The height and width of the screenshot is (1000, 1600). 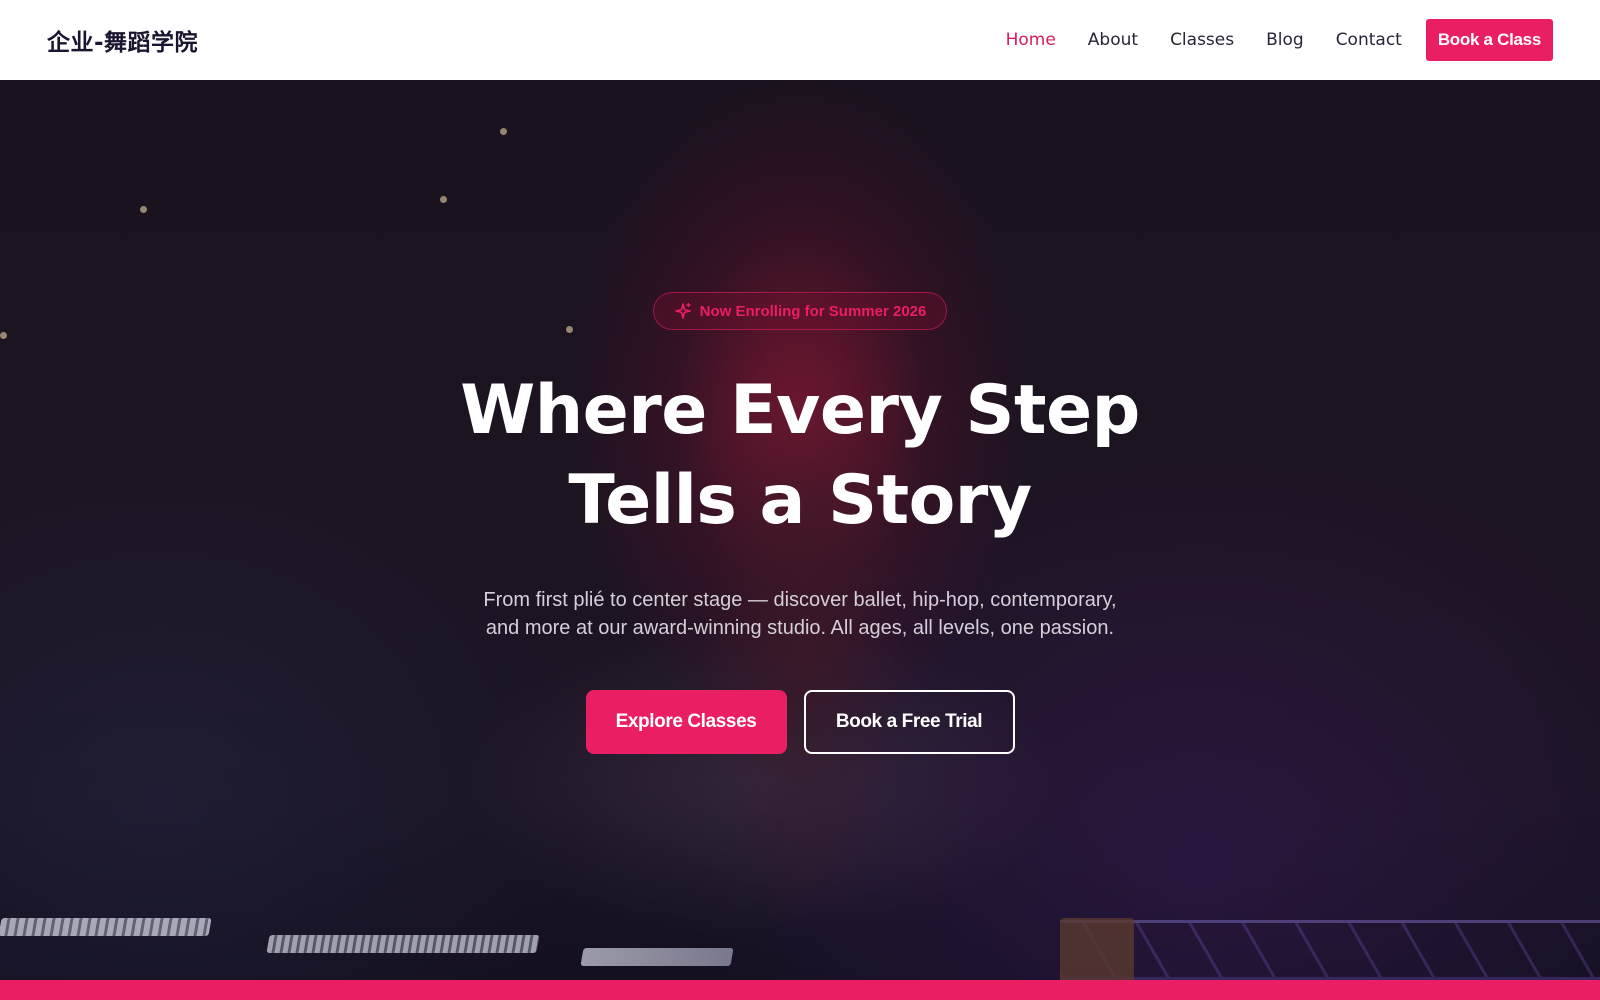 What do you see at coordinates (122, 40) in the screenshot?
I see `site-logo: 企业-舞蹈学院` at bounding box center [122, 40].